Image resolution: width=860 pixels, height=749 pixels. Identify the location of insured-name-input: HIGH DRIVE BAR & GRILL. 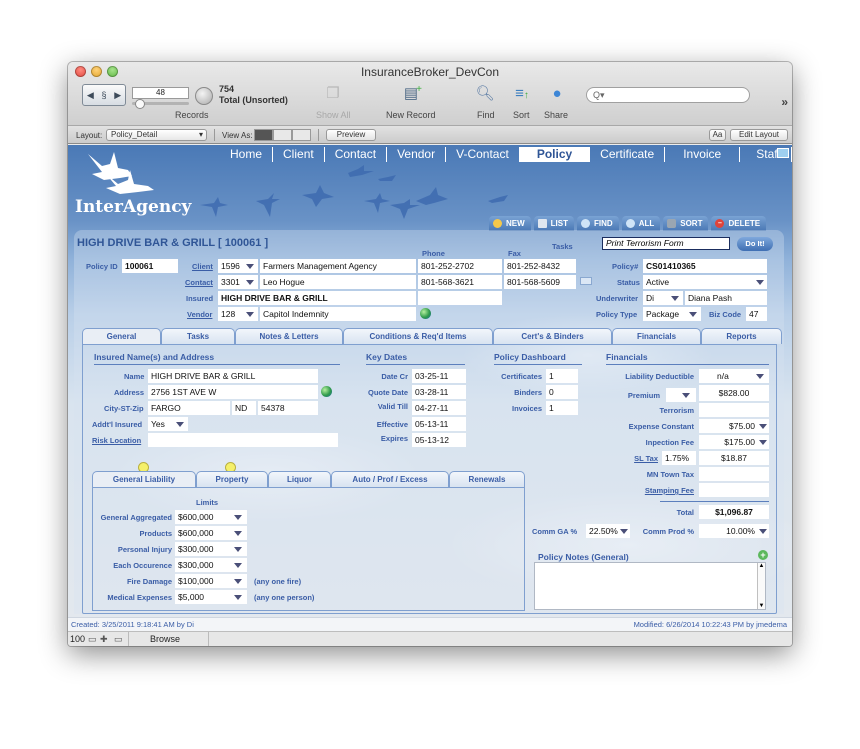
(233, 376).